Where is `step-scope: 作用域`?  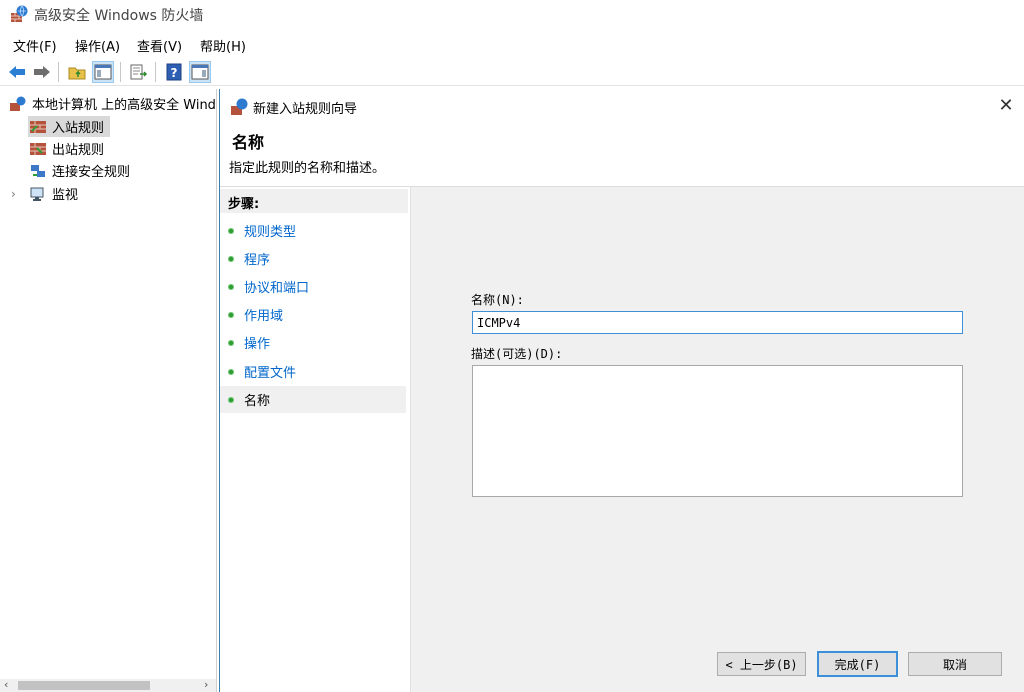 step-scope: 作用域 is located at coordinates (313, 314).